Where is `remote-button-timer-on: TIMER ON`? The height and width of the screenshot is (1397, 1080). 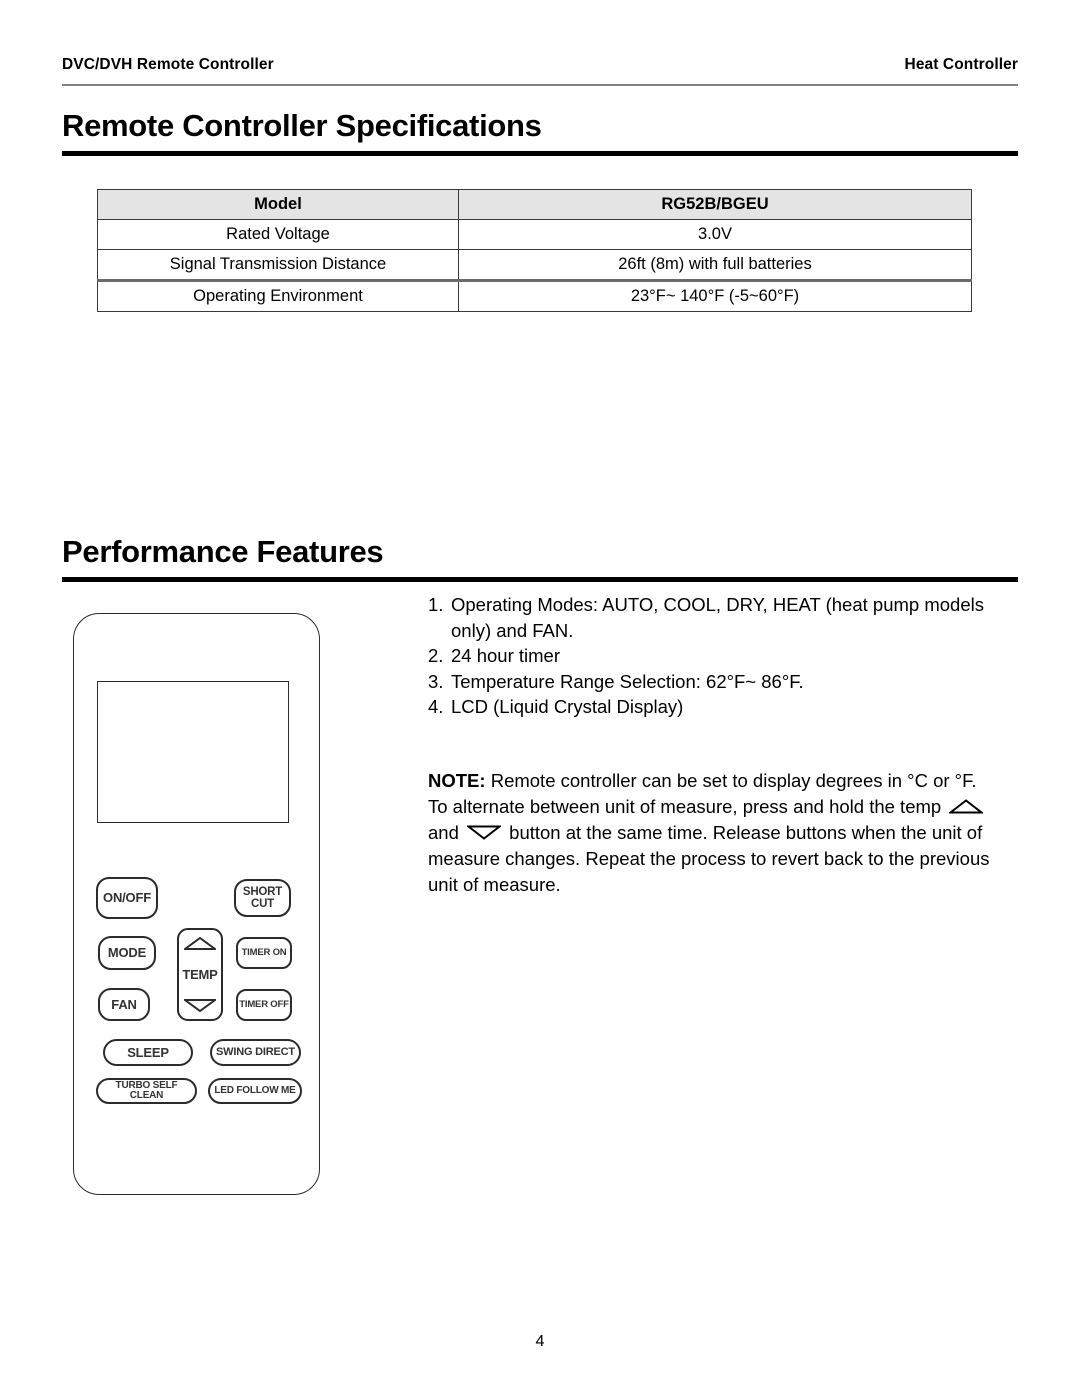
remote-button-timer-on: TIMER ON is located at coordinates (264, 953).